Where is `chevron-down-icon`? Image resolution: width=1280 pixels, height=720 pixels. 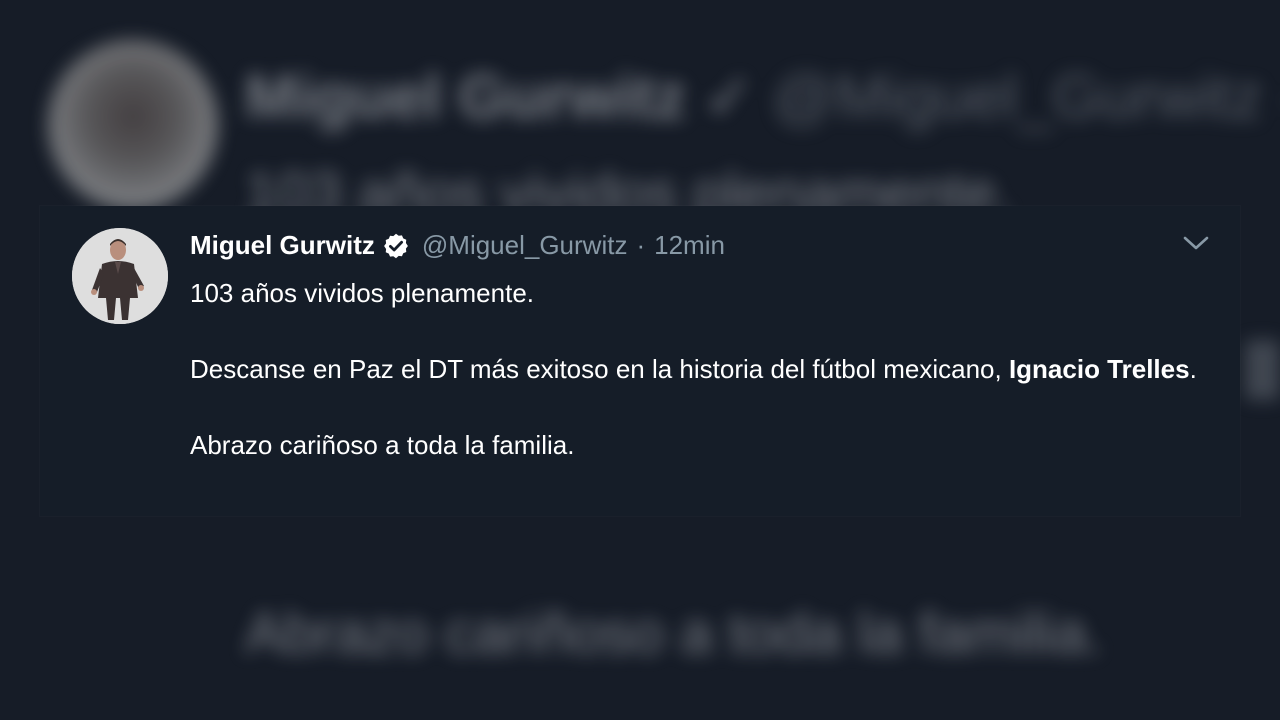
chevron-down-icon is located at coordinates (1196, 243).